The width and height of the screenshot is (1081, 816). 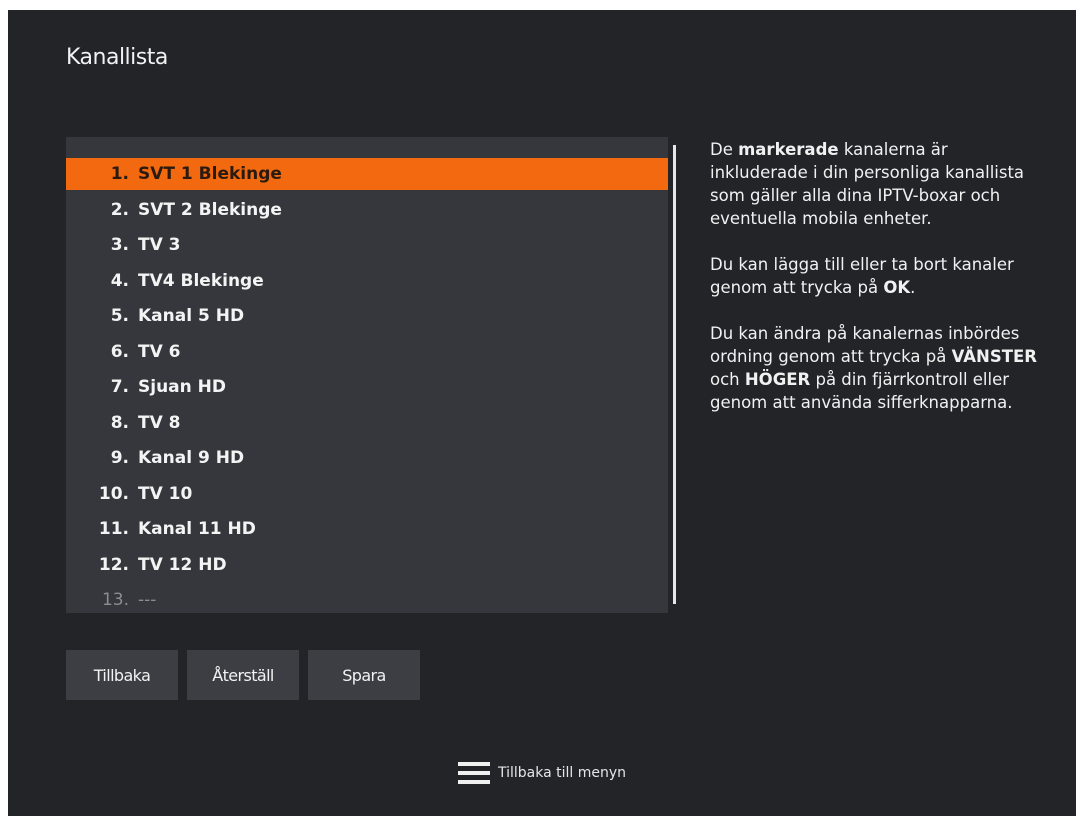 What do you see at coordinates (119, 245) in the screenshot?
I see `channel-number: 3.` at bounding box center [119, 245].